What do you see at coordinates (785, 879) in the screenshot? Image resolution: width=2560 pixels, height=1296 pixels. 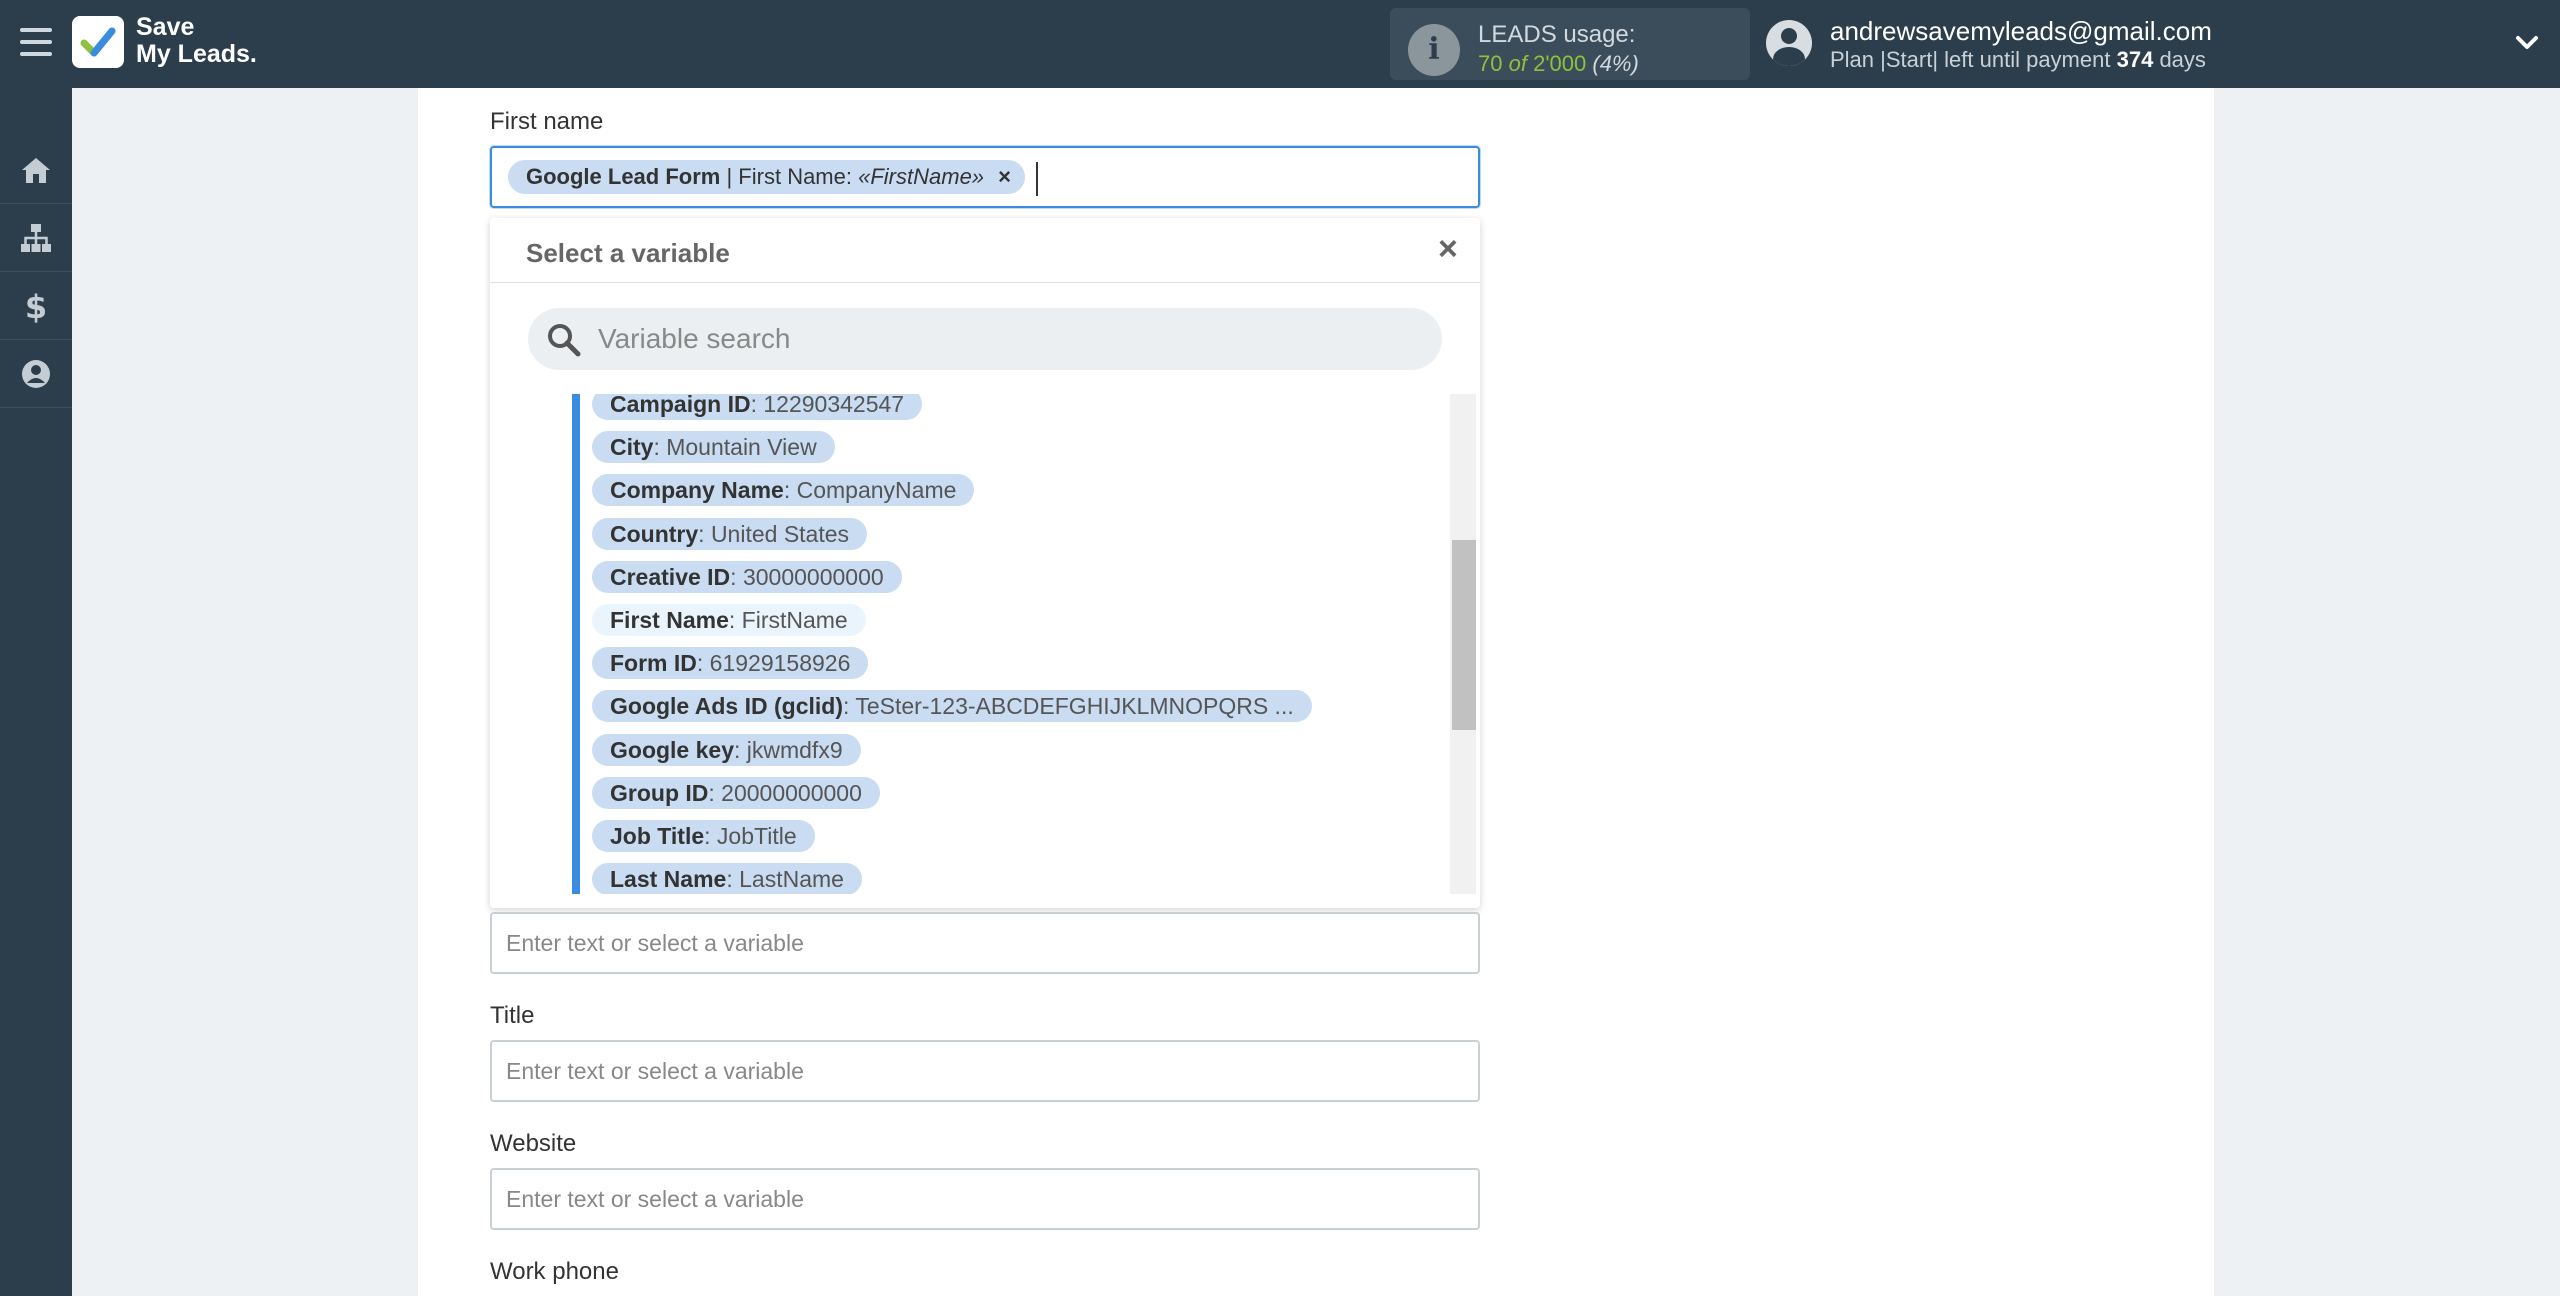 I see `variable-value: : LastName` at bounding box center [785, 879].